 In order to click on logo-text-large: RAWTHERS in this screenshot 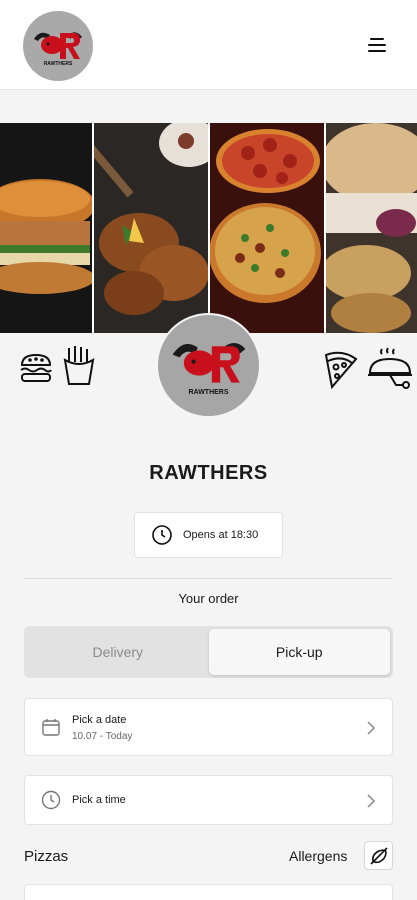, I will do `click(208, 392)`.